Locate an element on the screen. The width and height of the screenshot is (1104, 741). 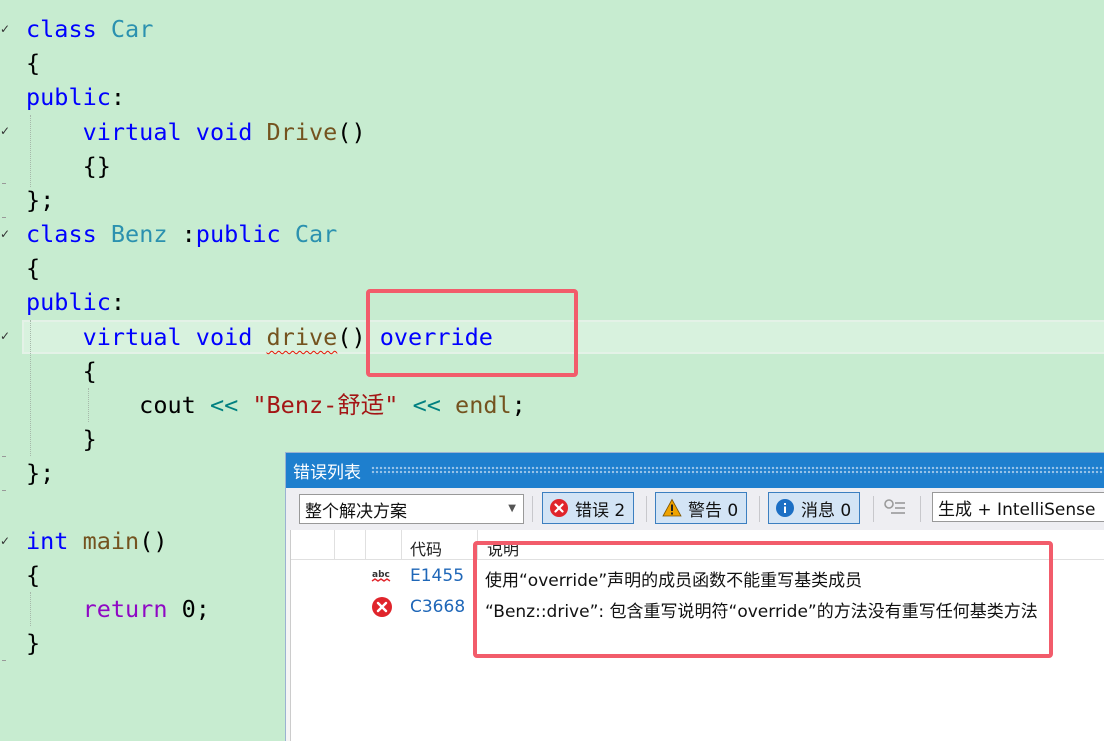
column-header-description: 说明 is located at coordinates (503, 548).